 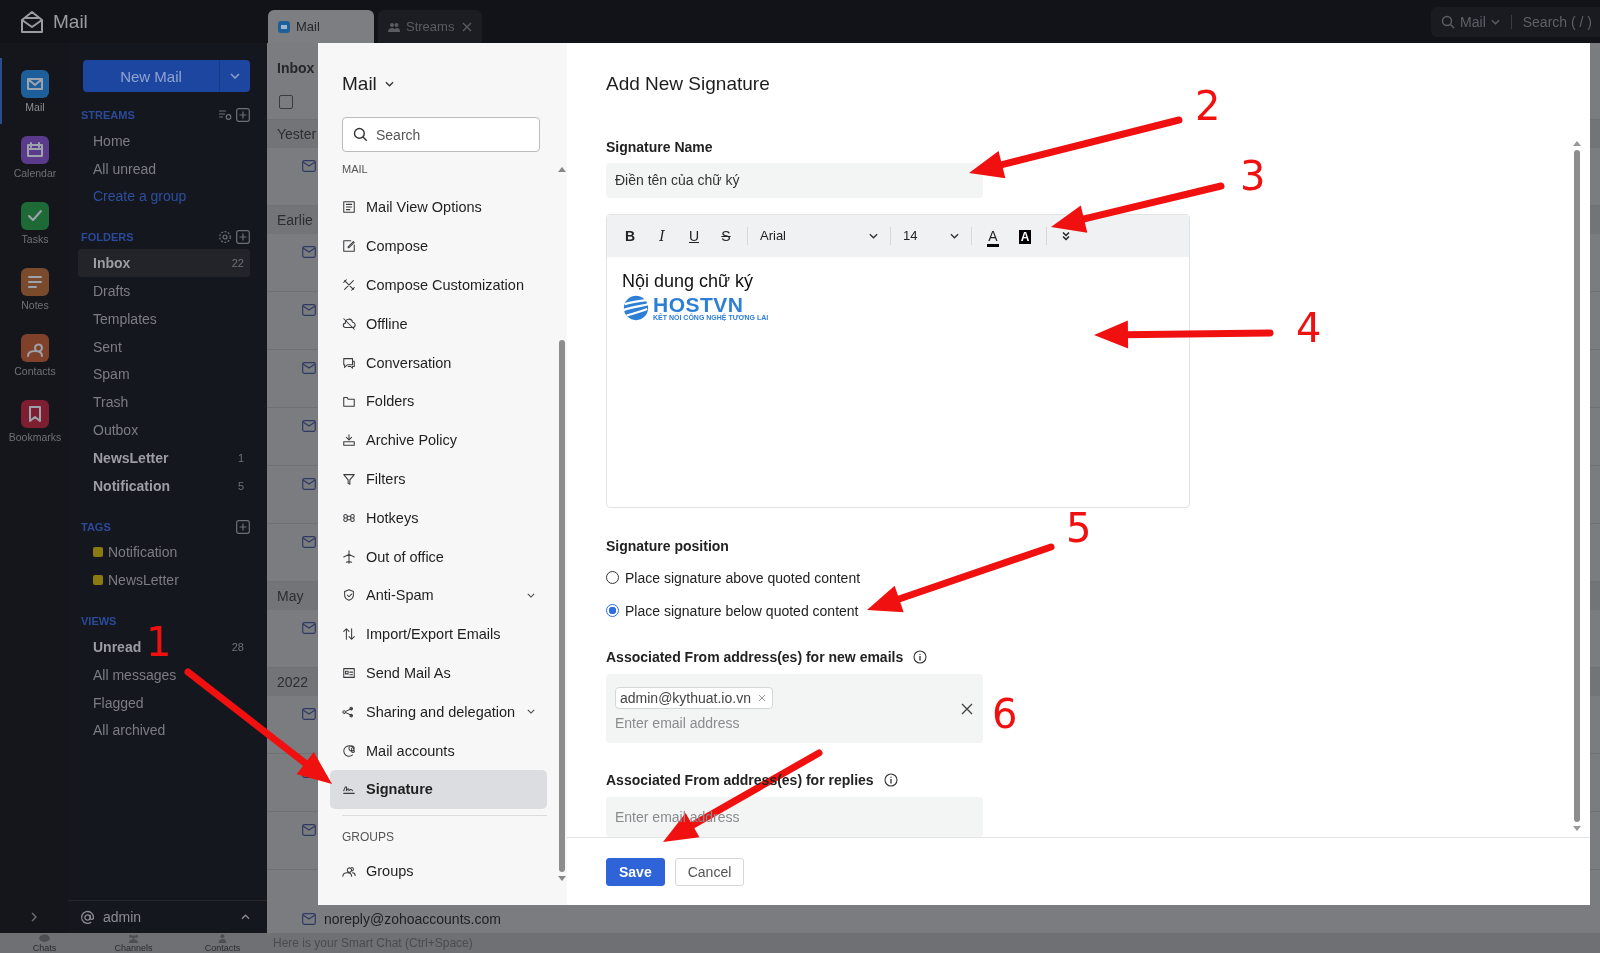 What do you see at coordinates (225, 237) in the screenshot?
I see `settings-icon` at bounding box center [225, 237].